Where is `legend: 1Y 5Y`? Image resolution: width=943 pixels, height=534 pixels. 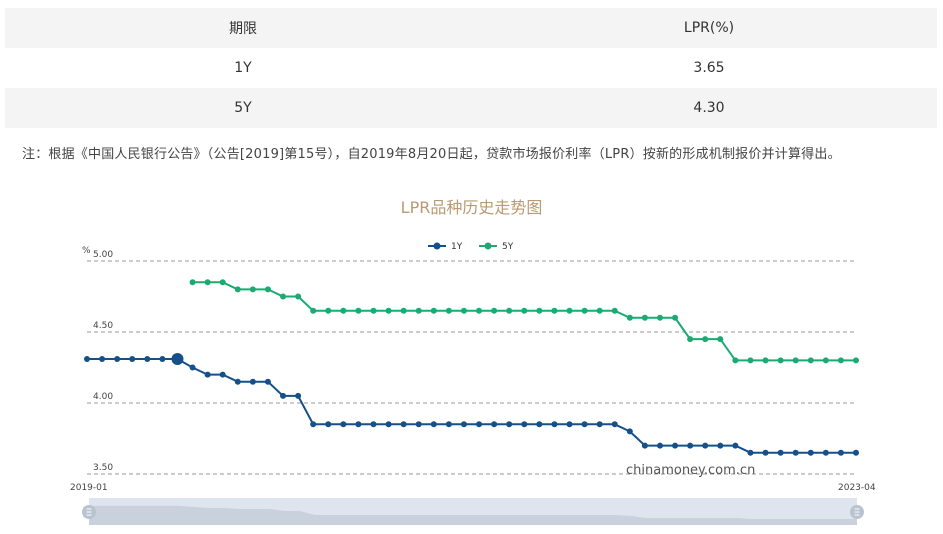
legend: 1Y 5Y is located at coordinates (471, 247).